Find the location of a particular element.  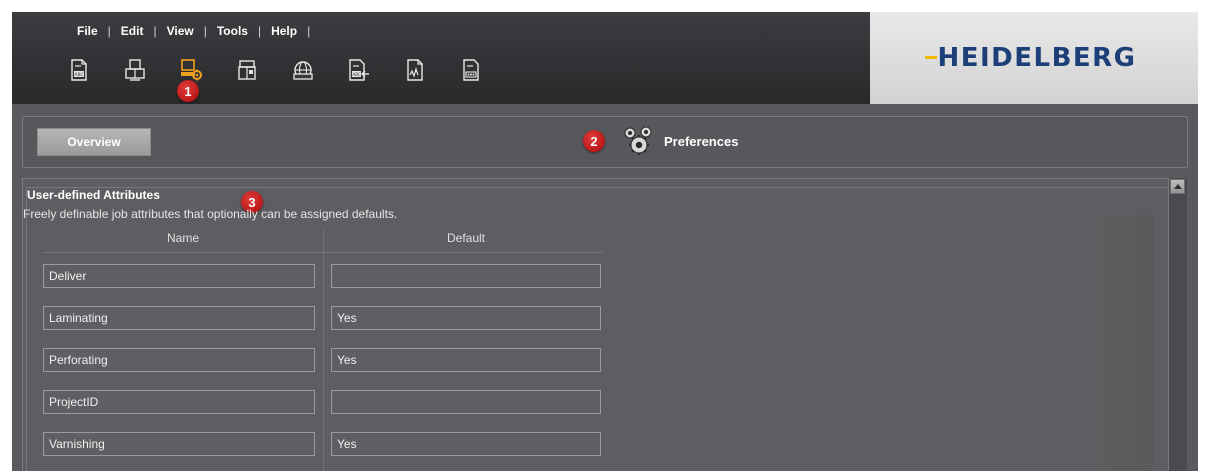

view-tabs-bar: Overview 2 Preferences is located at coordinates (605, 142).